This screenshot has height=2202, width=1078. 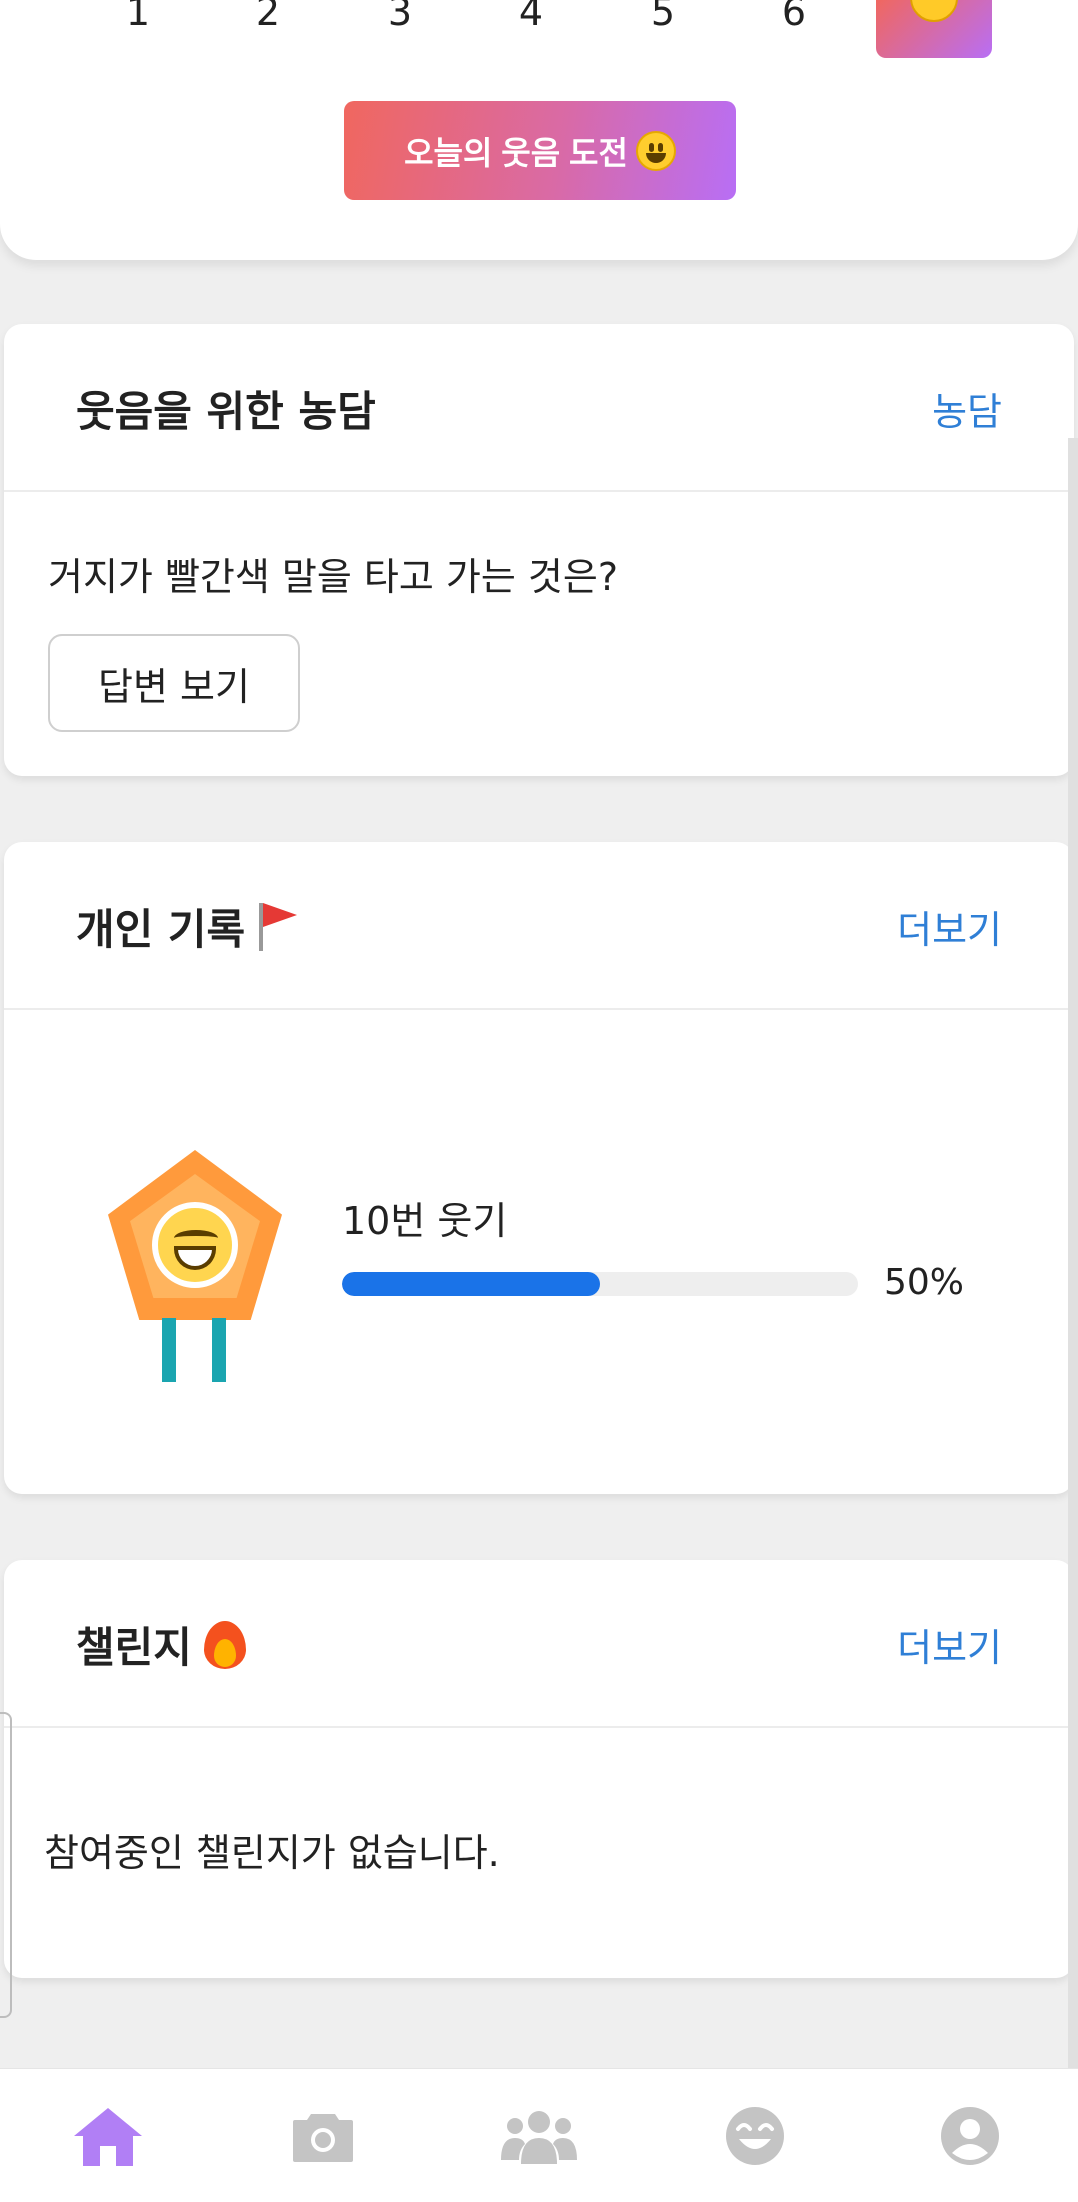 What do you see at coordinates (174, 683) in the screenshot?
I see `show-answer-button: 답변 보기` at bounding box center [174, 683].